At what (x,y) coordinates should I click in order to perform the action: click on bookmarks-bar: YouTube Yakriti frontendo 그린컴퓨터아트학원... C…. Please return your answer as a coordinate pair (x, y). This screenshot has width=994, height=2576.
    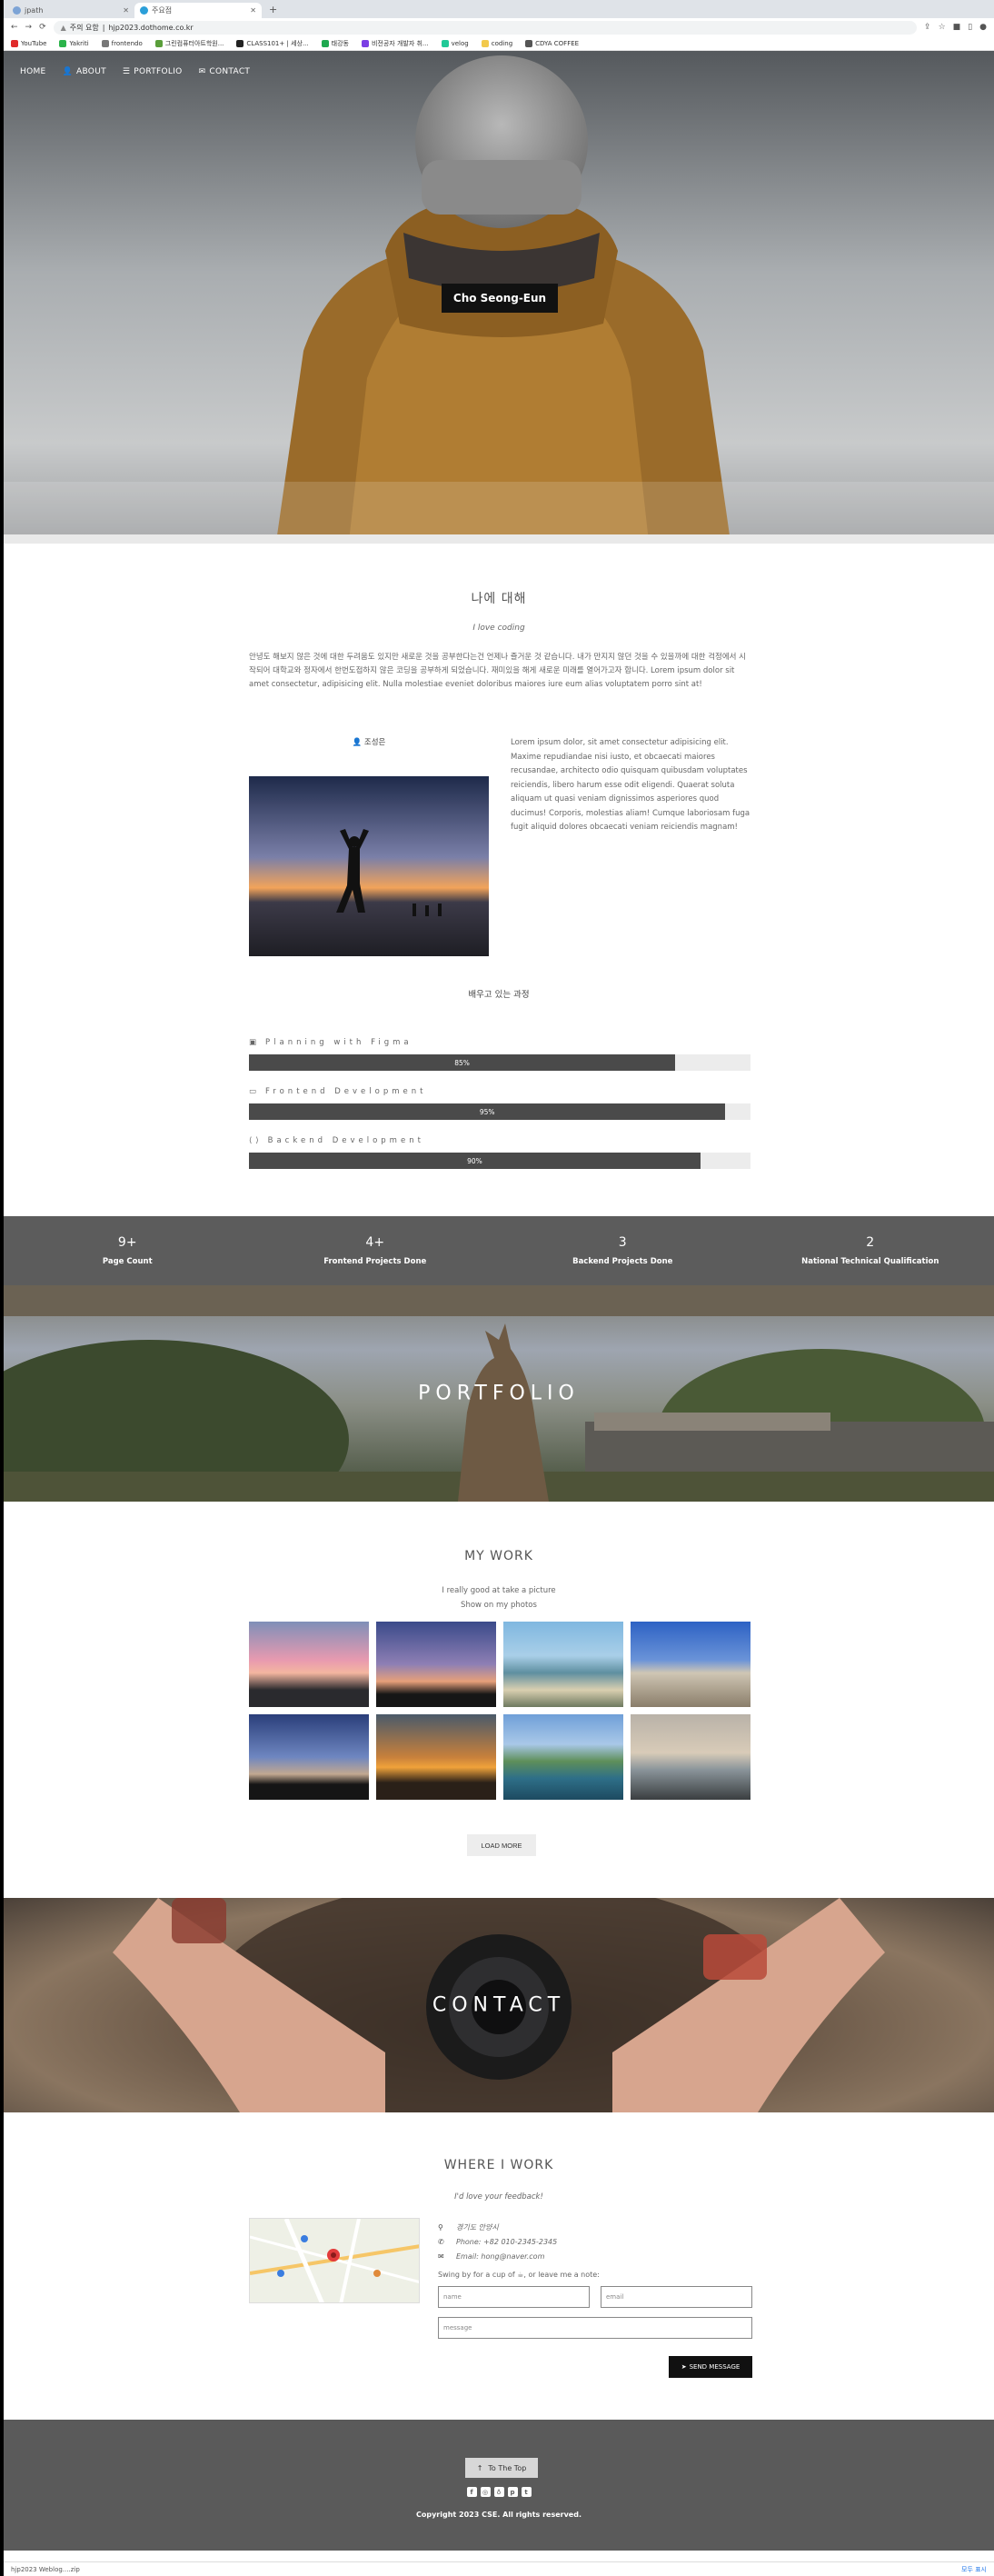
    Looking at the image, I should click on (499, 43).